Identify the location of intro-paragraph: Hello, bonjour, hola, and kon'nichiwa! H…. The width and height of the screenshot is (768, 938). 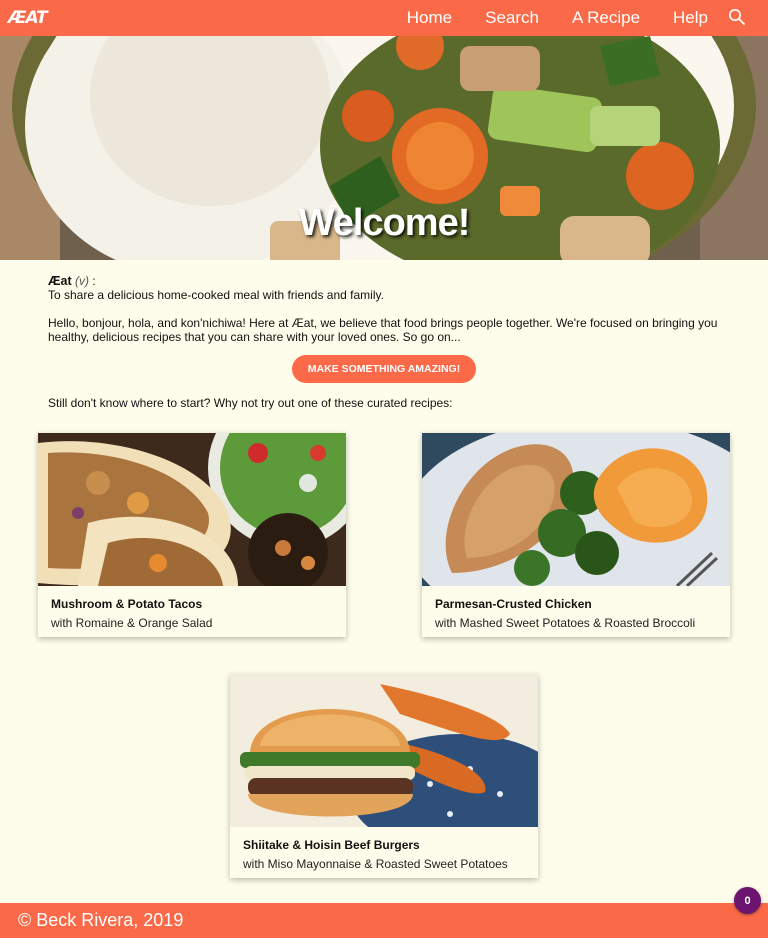
(383, 330).